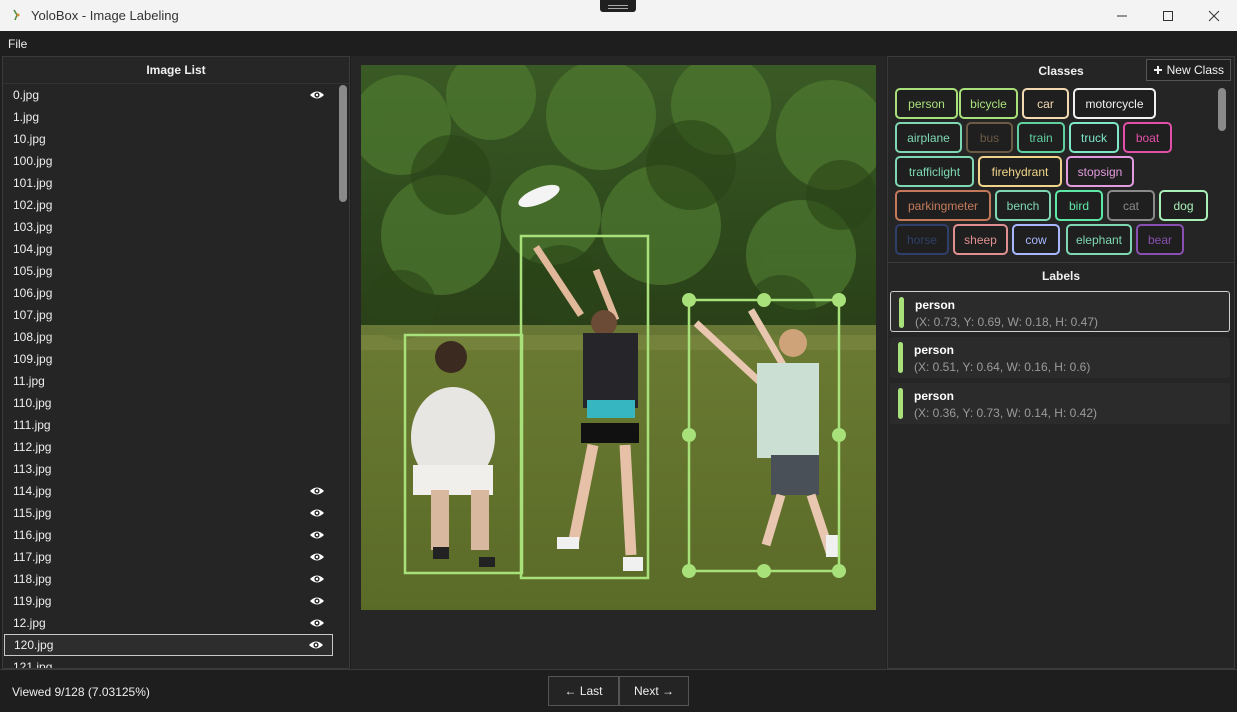 This screenshot has width=1237, height=712. I want to click on image-list-item: 1.jpg, so click(176, 117).